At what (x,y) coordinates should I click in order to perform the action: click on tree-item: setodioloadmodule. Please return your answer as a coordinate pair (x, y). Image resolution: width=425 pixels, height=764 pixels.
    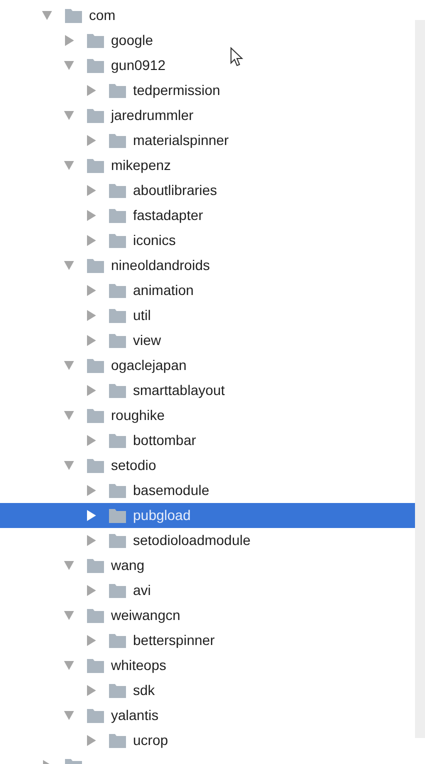
    Looking at the image, I should click on (207, 540).